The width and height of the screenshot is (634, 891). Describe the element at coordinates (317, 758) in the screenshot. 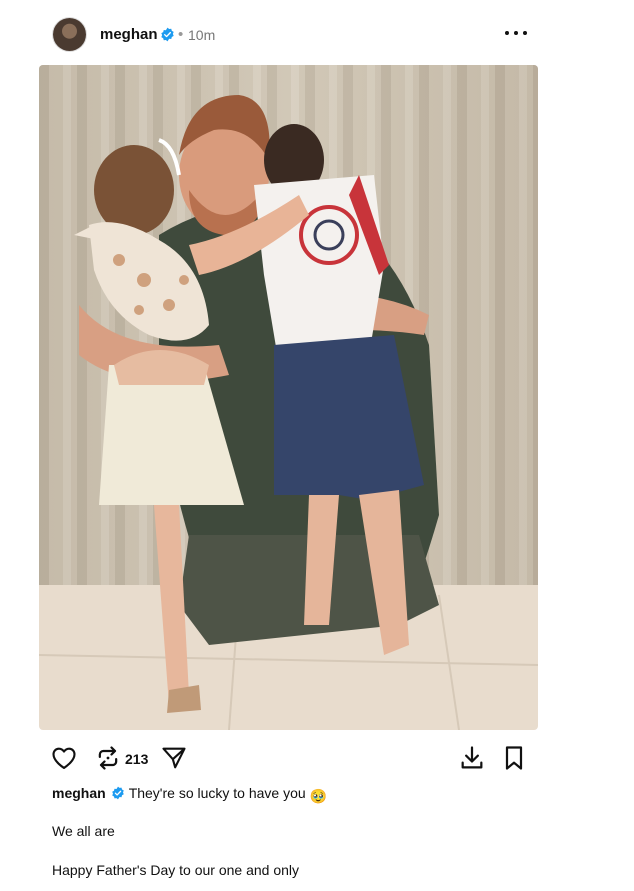

I see `post-action-bar: 213` at that location.